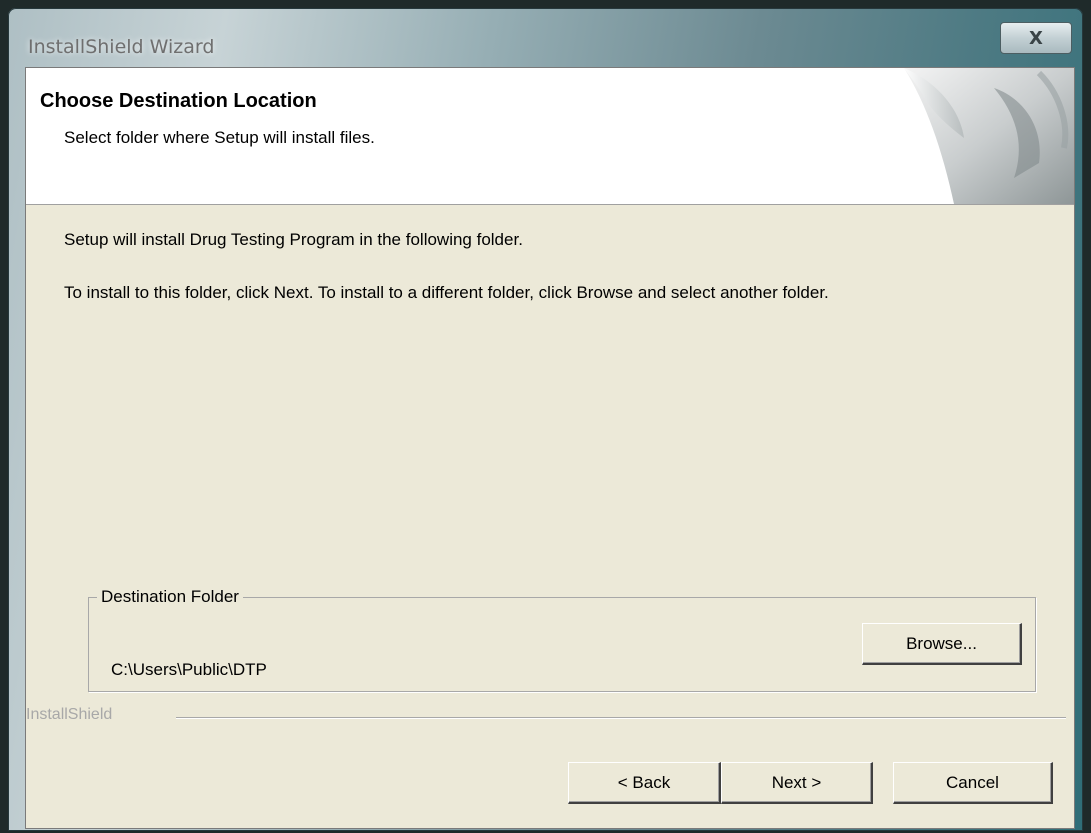  What do you see at coordinates (797, 783) in the screenshot?
I see `next-button: Next >` at bounding box center [797, 783].